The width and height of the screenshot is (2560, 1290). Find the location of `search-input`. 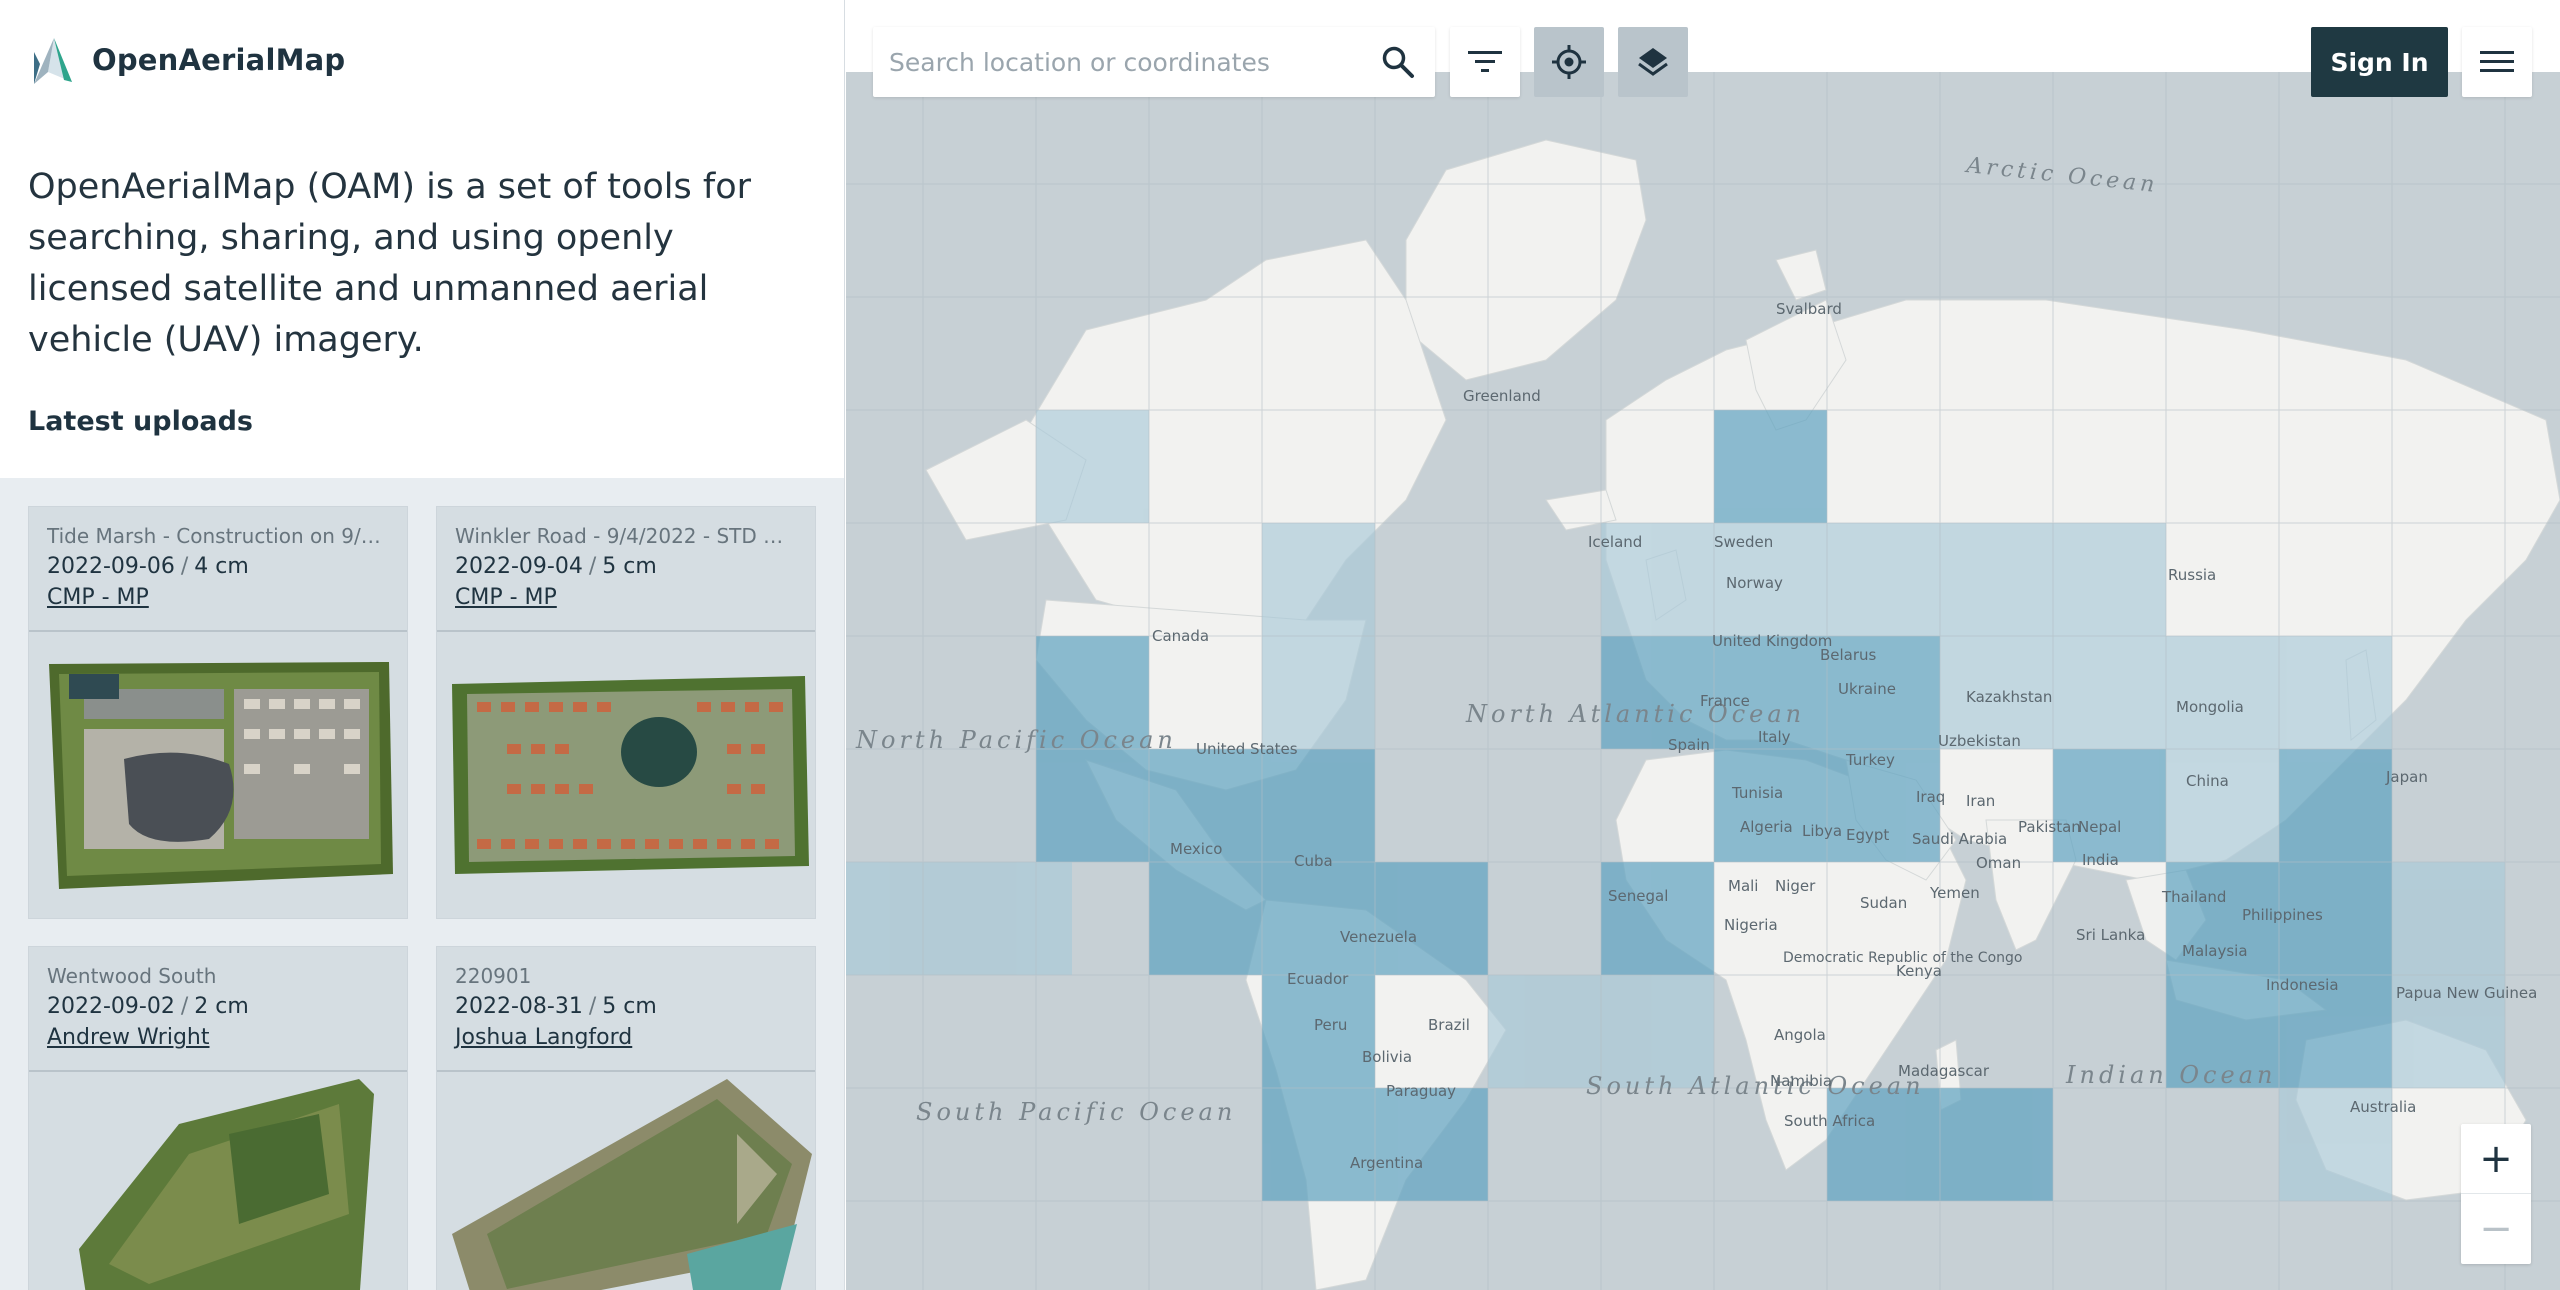

search-input is located at coordinates (1124, 62).